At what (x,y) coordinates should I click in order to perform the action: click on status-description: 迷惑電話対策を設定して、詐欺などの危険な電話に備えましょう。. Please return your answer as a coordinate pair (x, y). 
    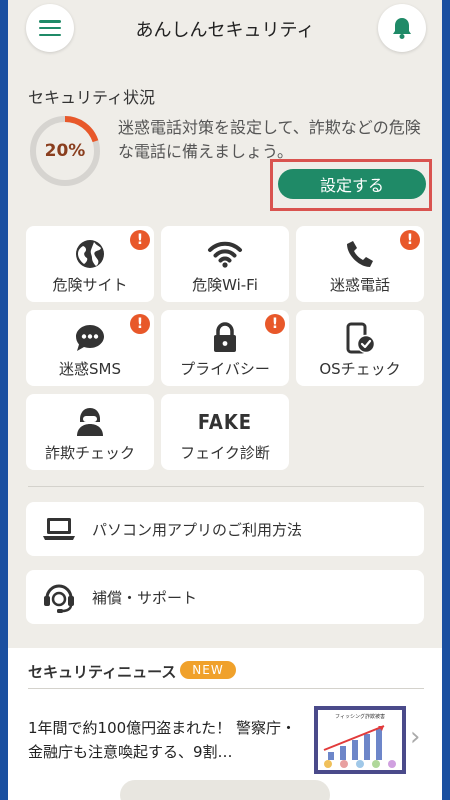
    Looking at the image, I should click on (269, 139).